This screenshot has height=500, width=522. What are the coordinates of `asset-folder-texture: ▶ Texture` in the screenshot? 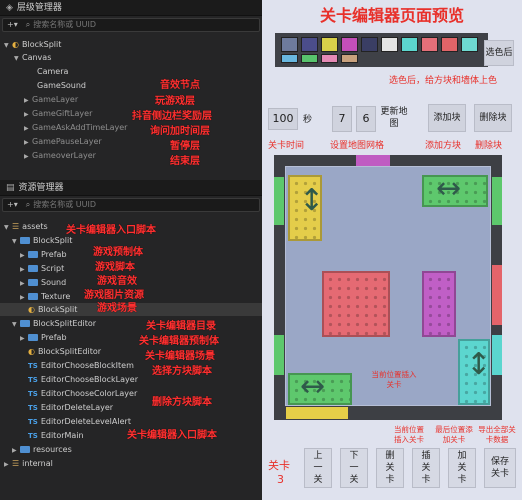 It's located at (45, 296).